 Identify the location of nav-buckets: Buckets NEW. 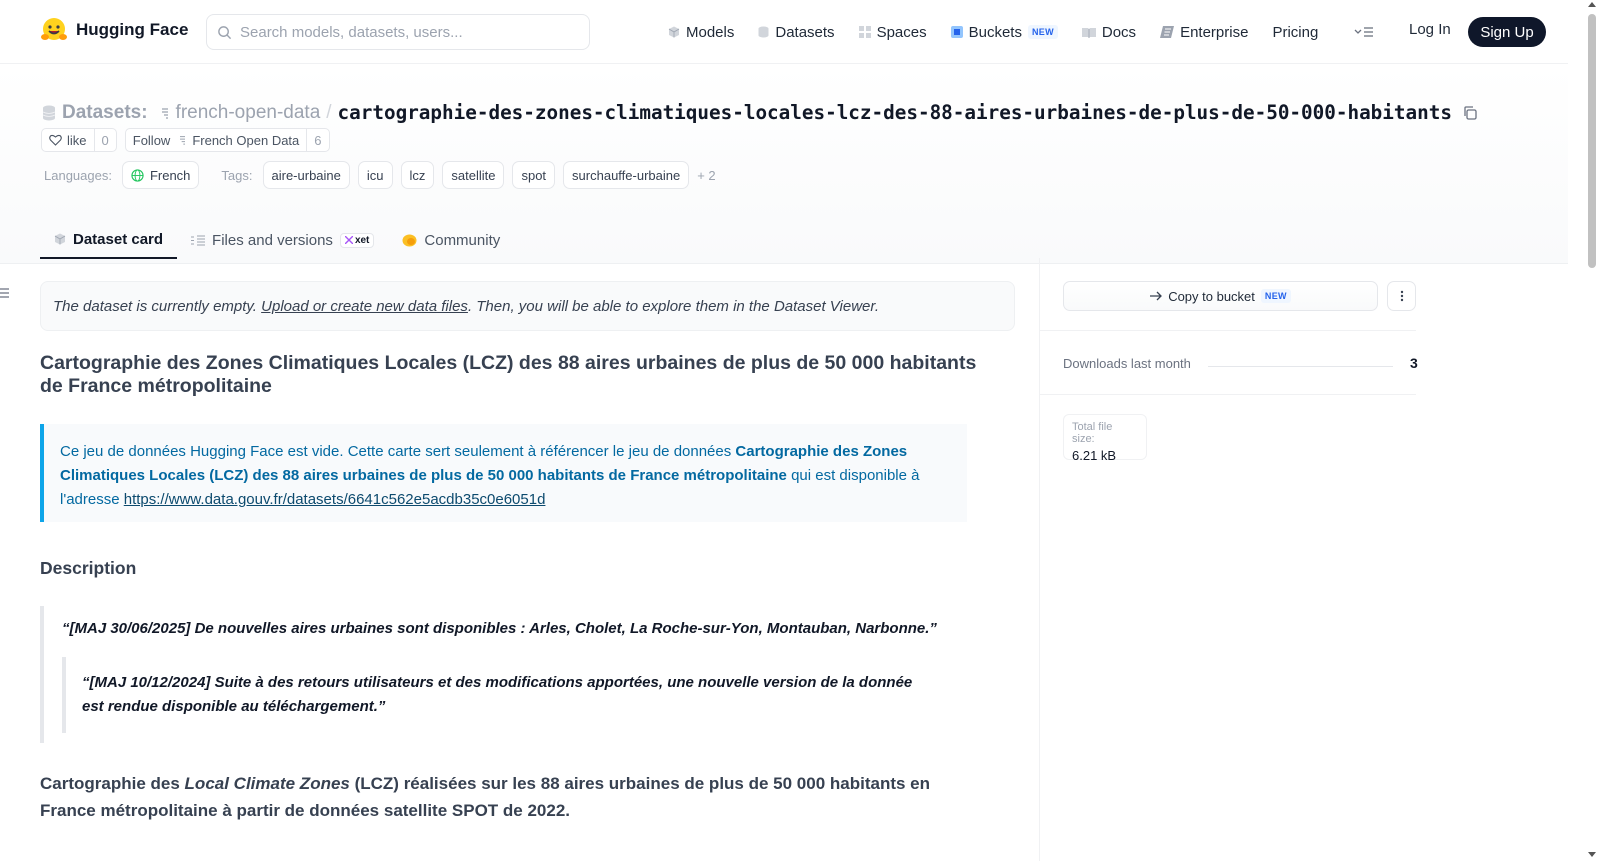
(1004, 32).